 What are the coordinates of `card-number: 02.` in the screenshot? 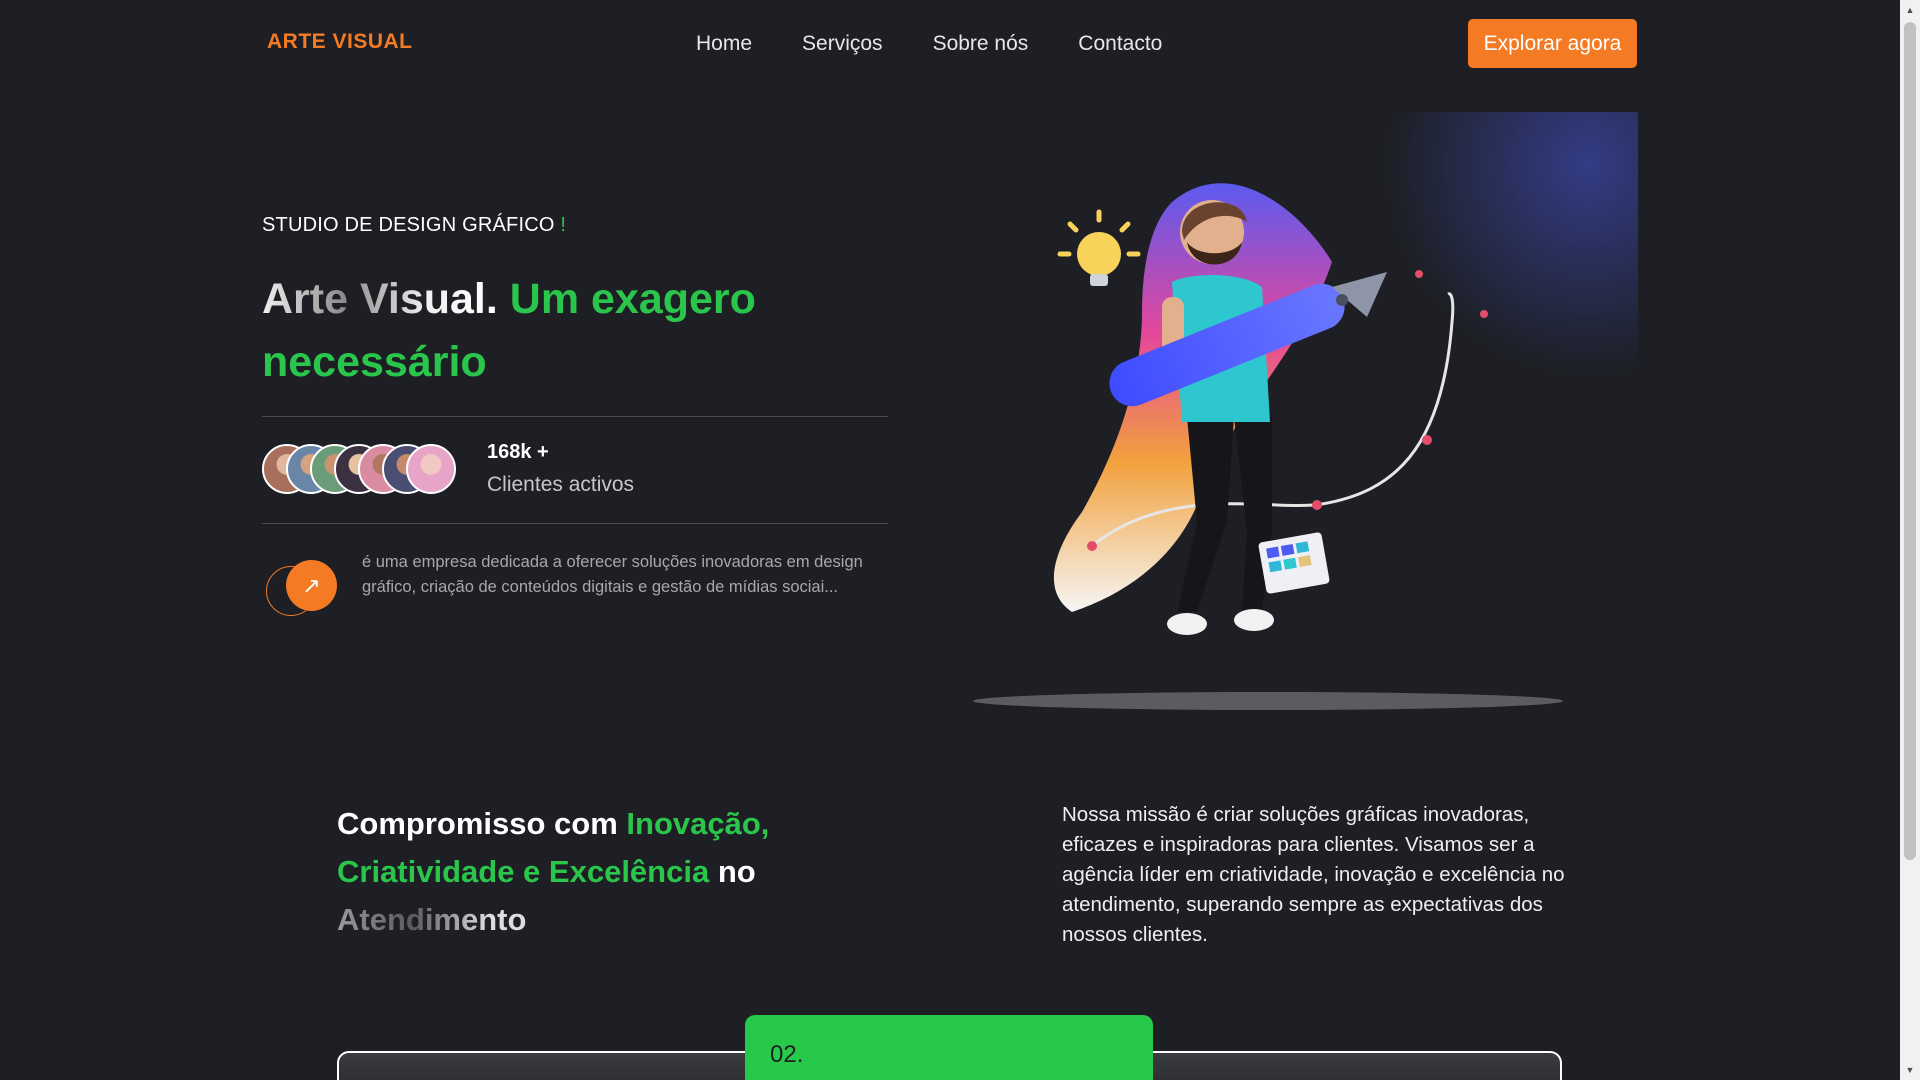 It's located at (787, 1054).